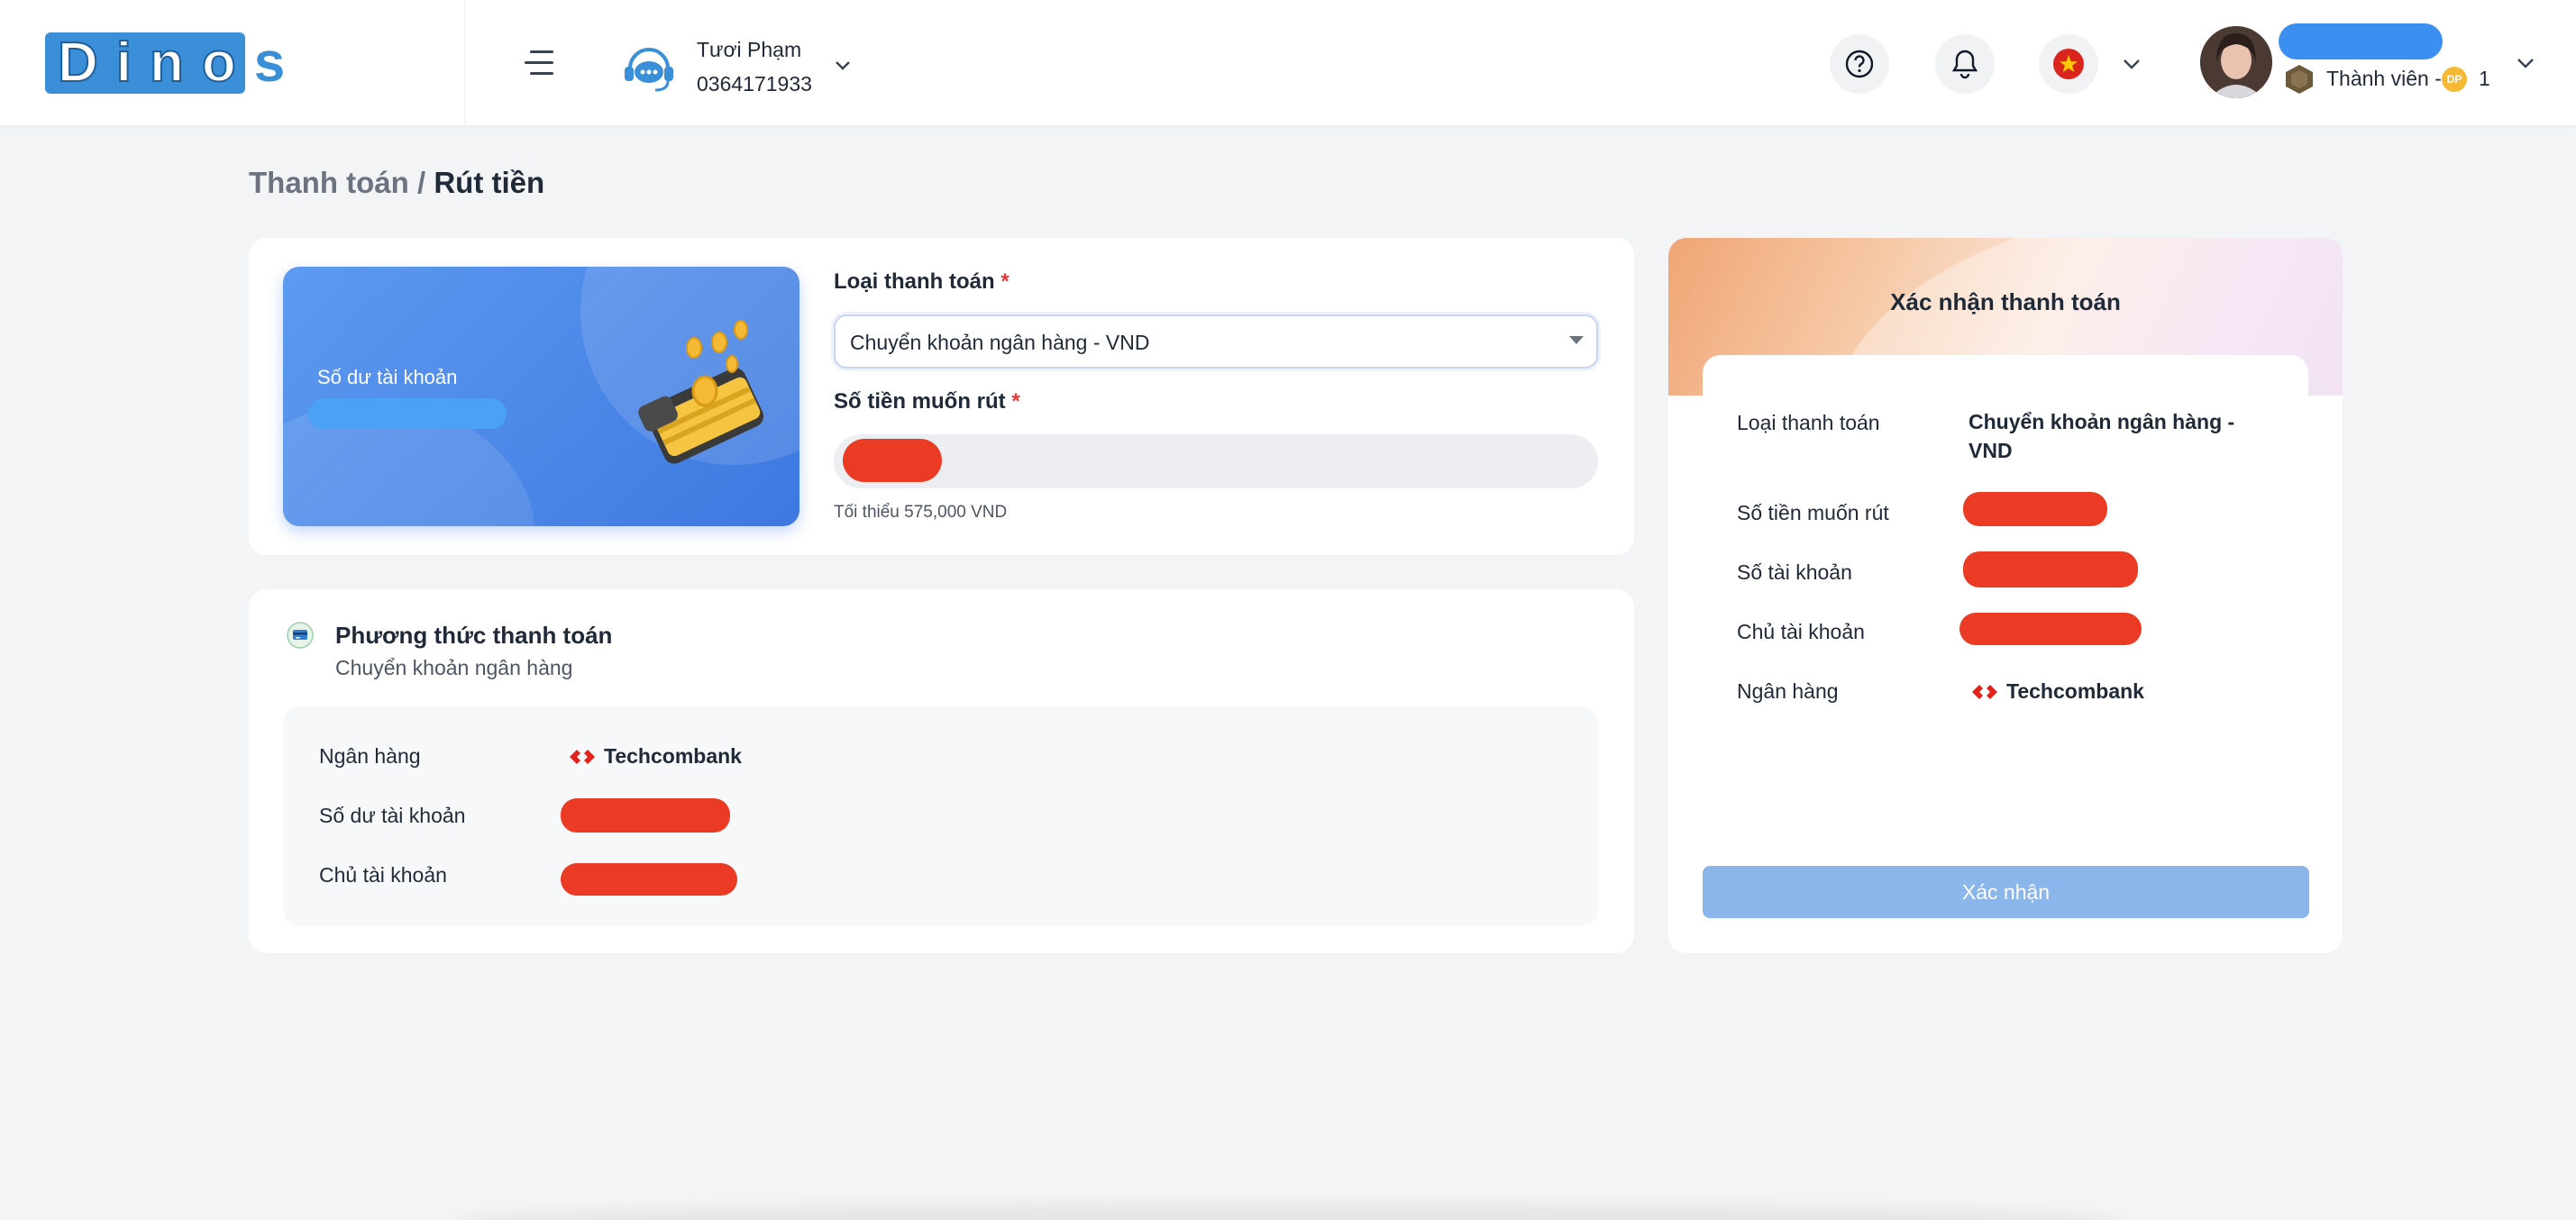 The image size is (2576, 1220). I want to click on payment-type-label: Loại thanh toán *, so click(921, 281).